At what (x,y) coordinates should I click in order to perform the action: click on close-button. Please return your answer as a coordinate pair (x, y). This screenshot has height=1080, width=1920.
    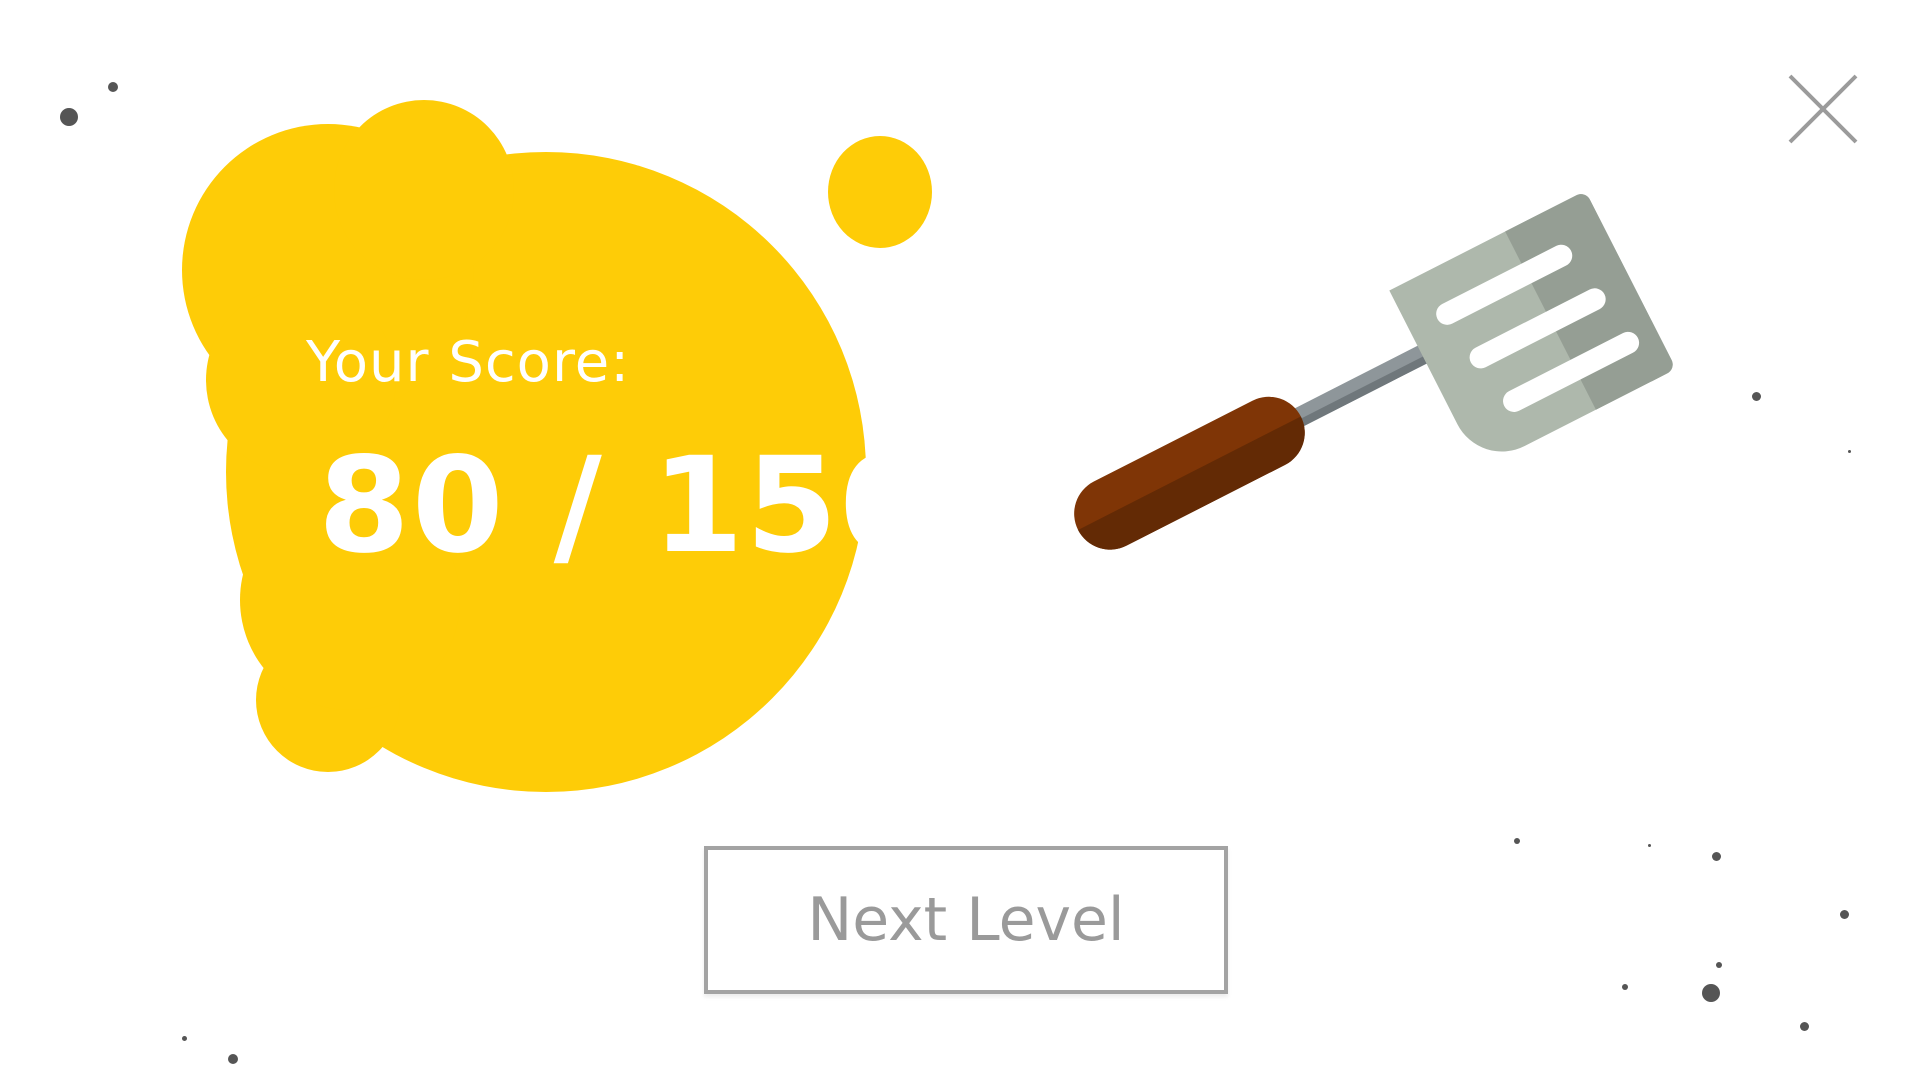
    Looking at the image, I should click on (1823, 109).